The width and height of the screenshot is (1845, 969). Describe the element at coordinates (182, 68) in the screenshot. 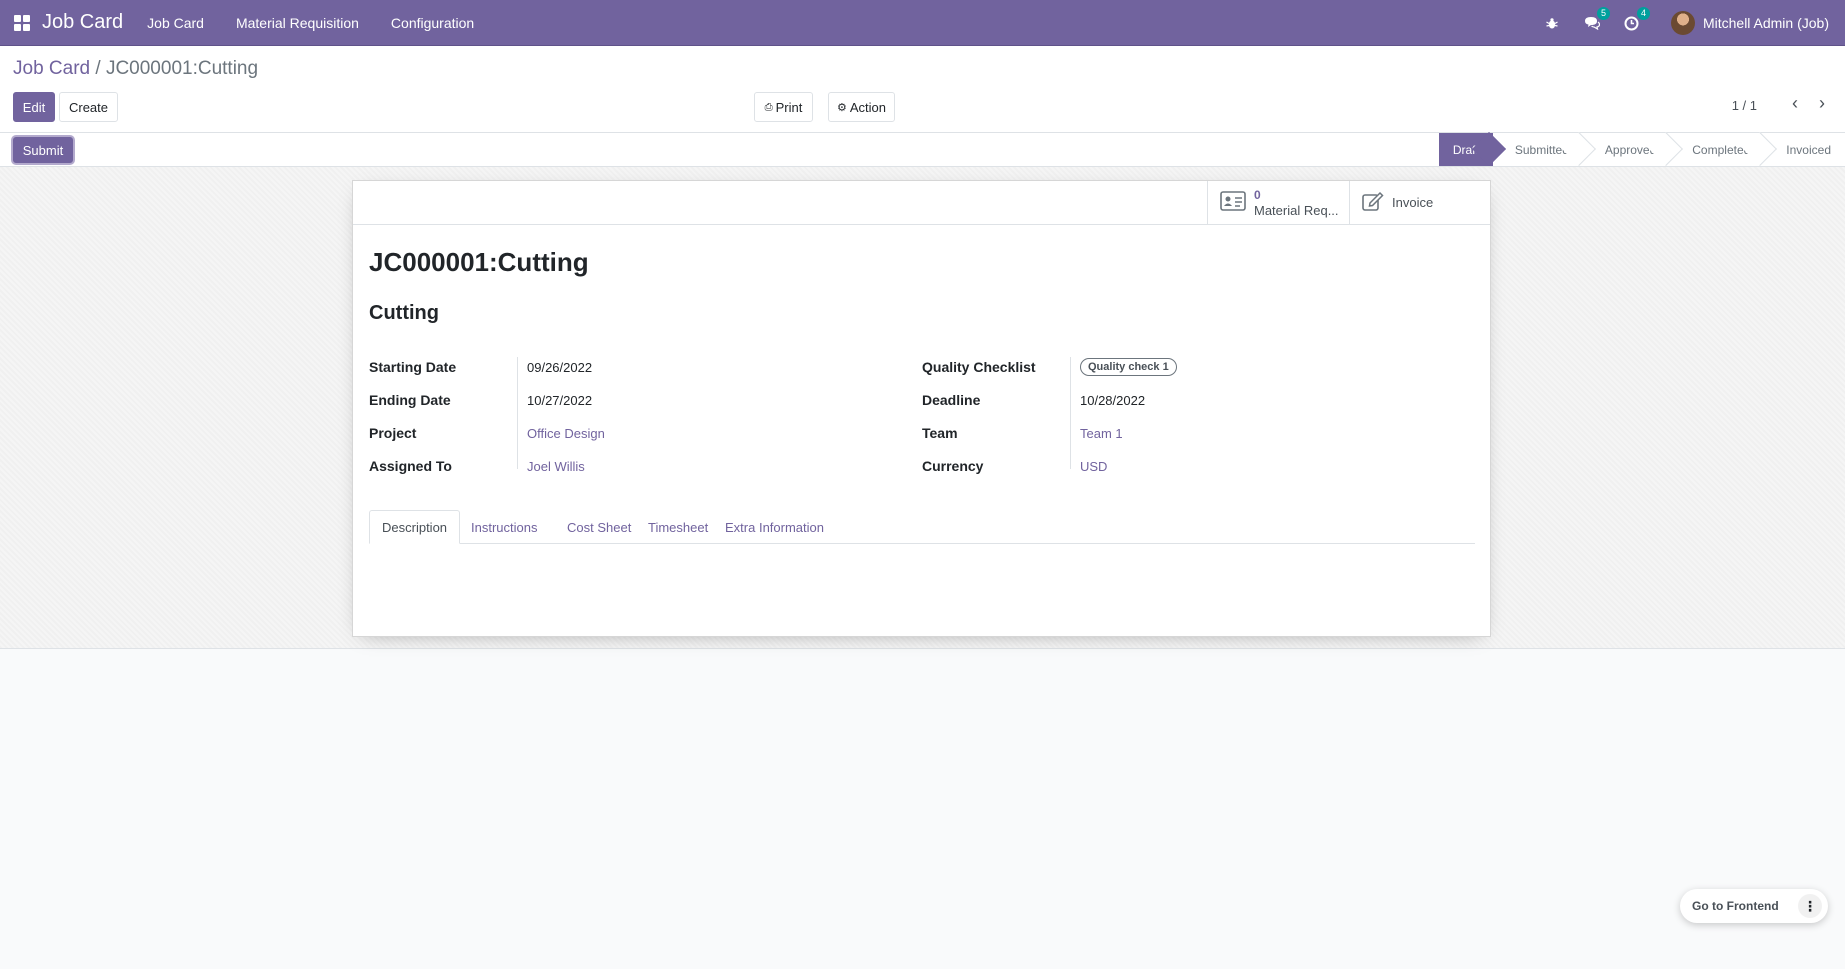

I see `breadcrumb-current: JC000001:Cutting` at that location.